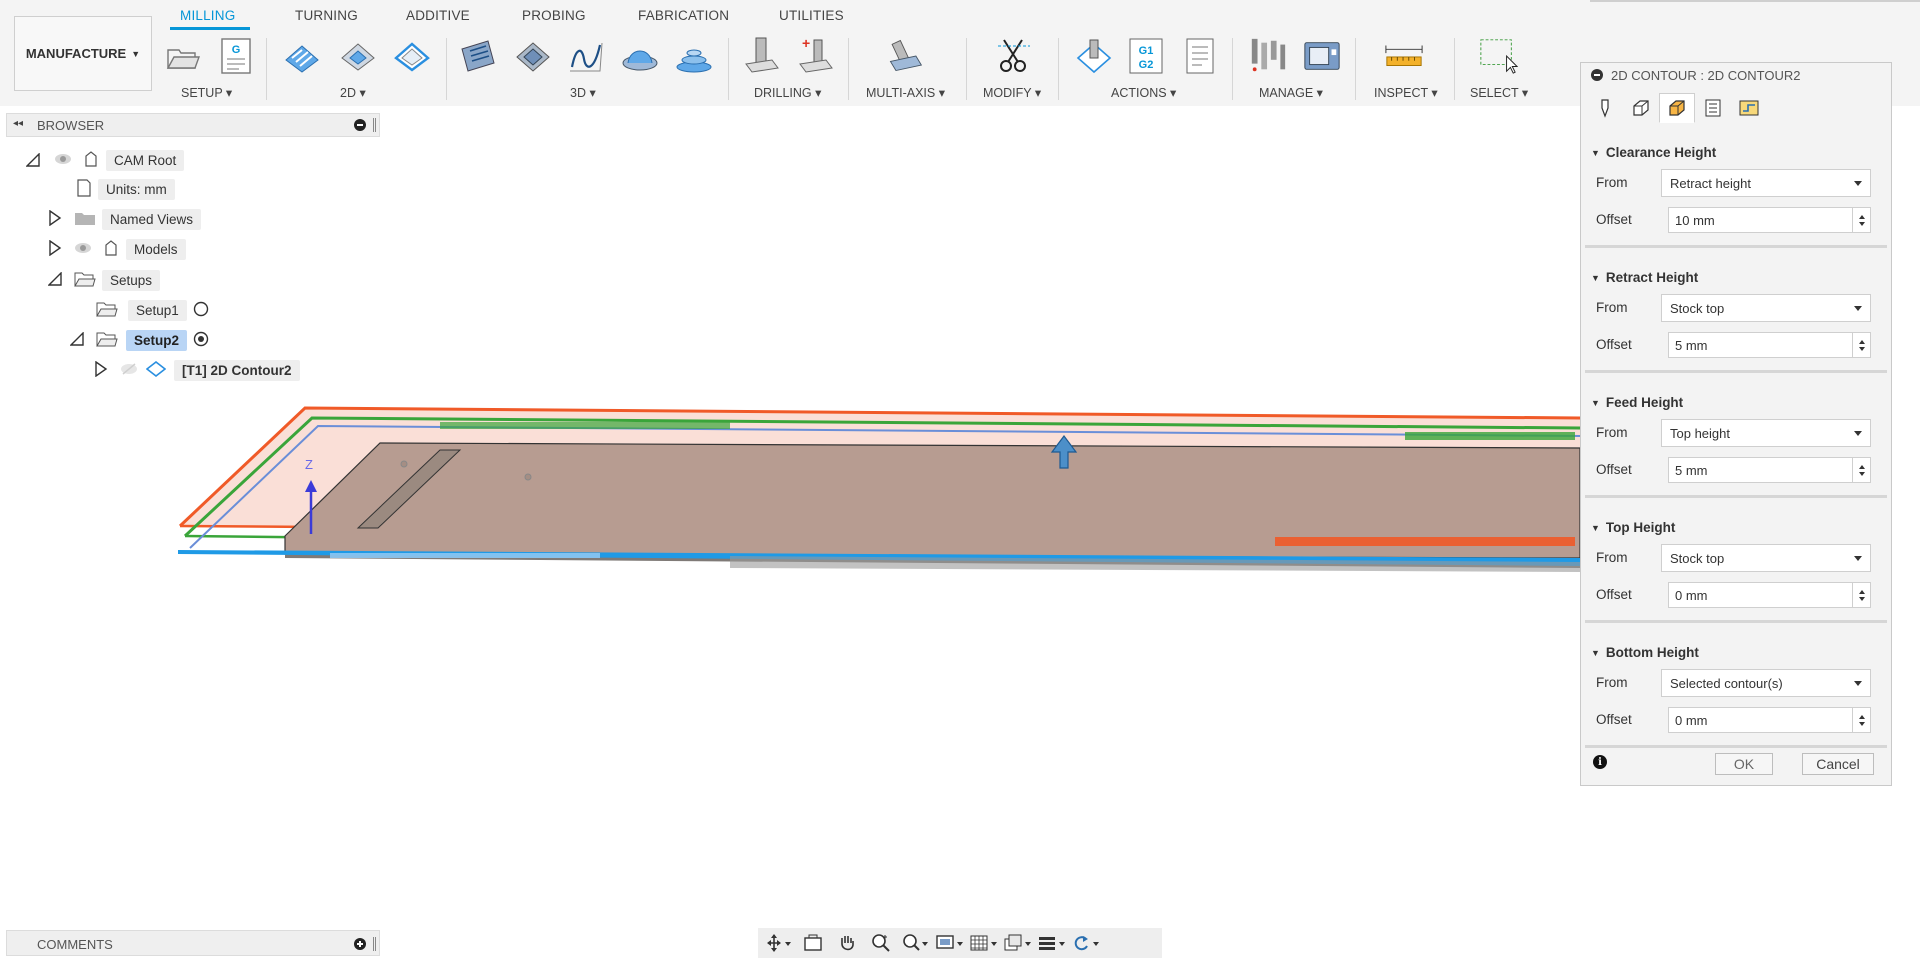 The height and width of the screenshot is (964, 1920). What do you see at coordinates (1637, 402) in the screenshot?
I see `section-header: ▼ Feed Height` at bounding box center [1637, 402].